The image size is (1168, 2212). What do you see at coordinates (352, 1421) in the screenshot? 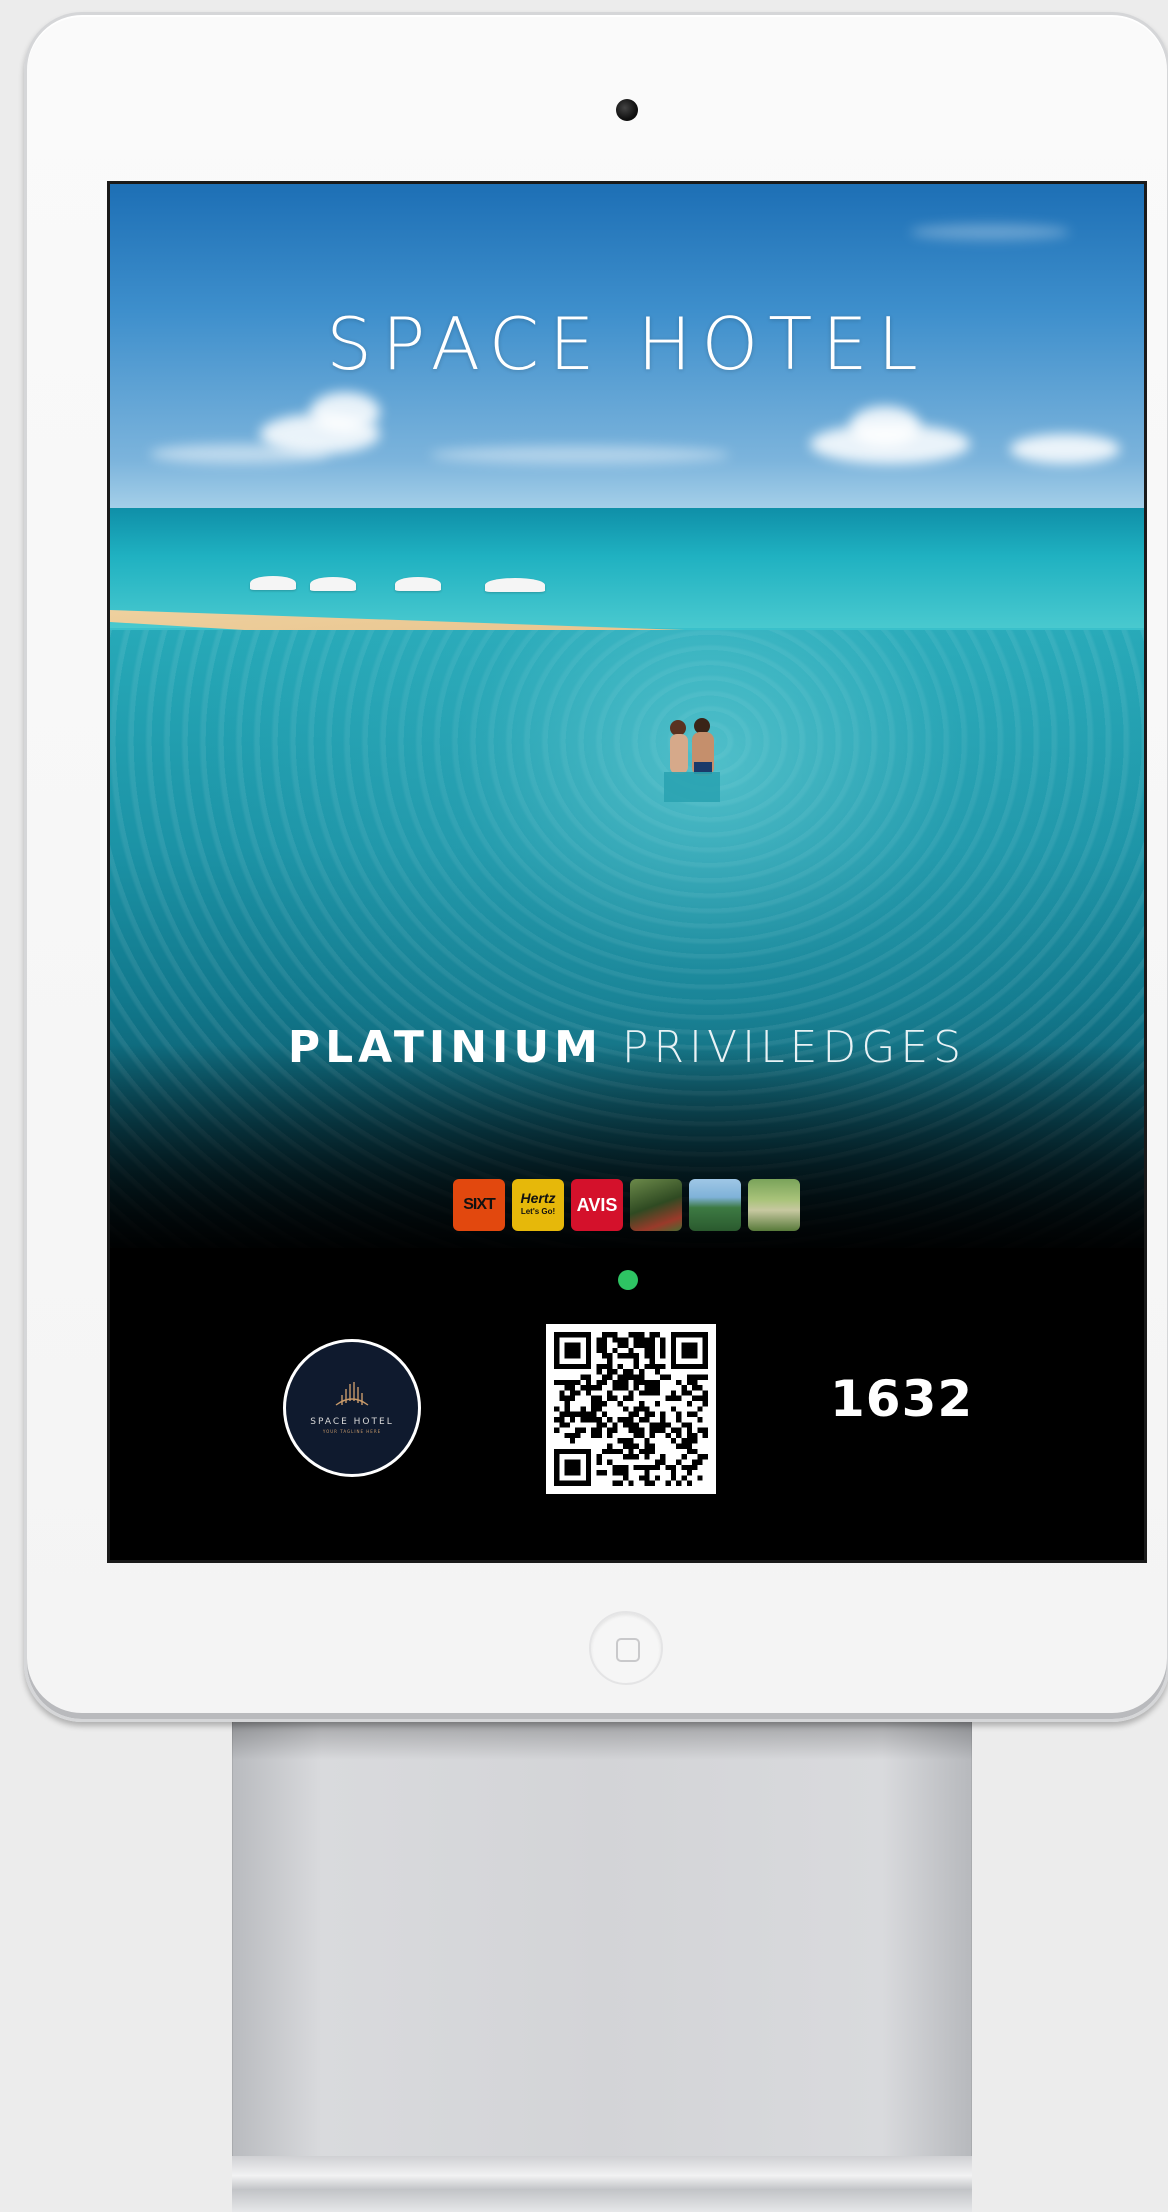
I see `badge-hotel-name: SPACE HOTEL` at bounding box center [352, 1421].